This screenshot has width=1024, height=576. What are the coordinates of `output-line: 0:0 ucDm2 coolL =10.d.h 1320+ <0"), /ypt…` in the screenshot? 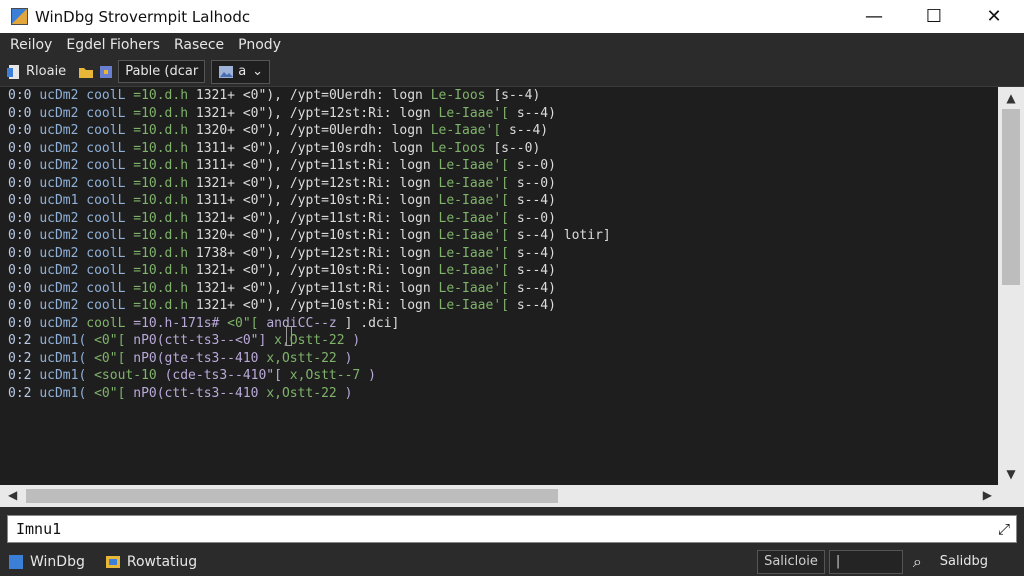 It's located at (499, 131).